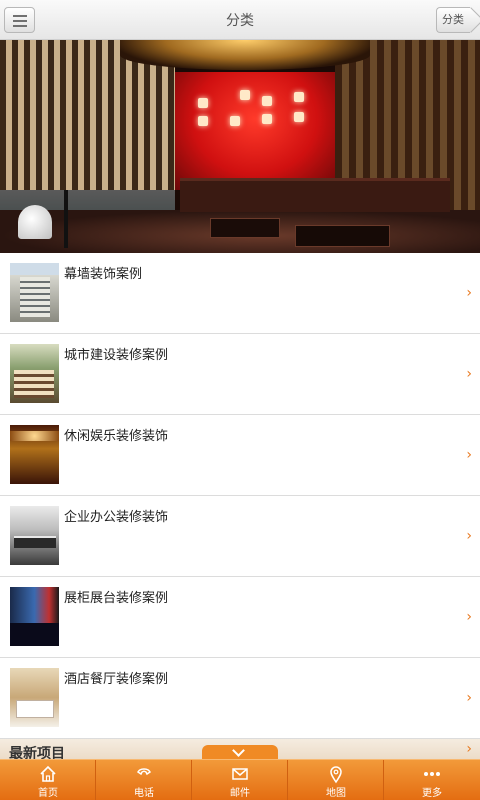 The height and width of the screenshot is (800, 480). I want to click on nav-label: 邮件, so click(240, 793).